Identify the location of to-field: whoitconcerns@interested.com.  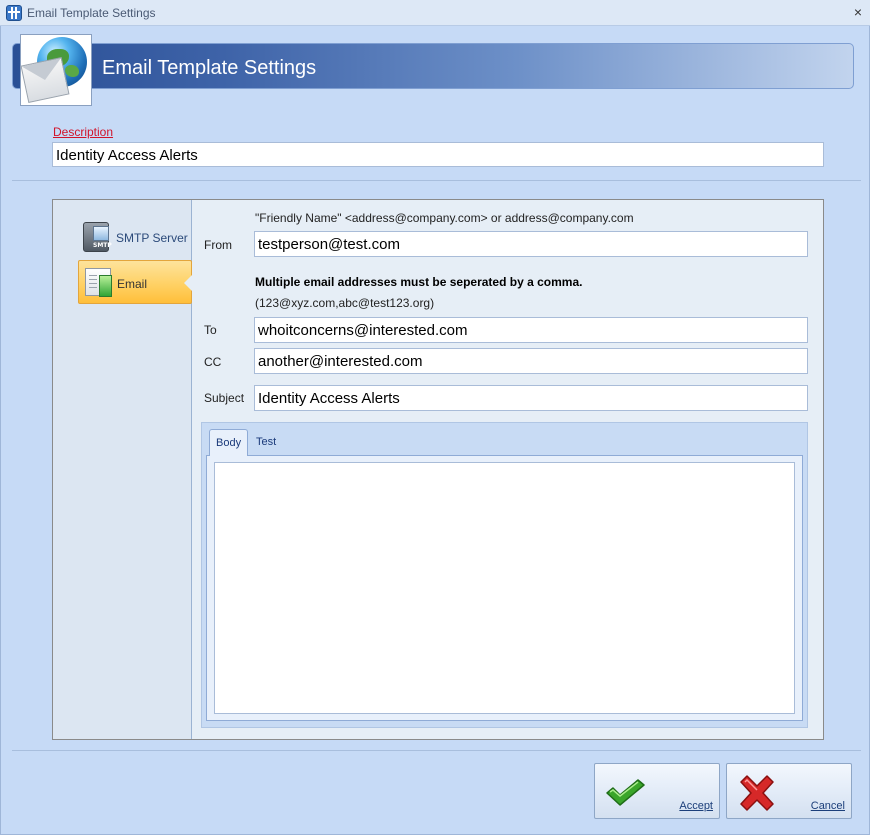
(531, 330).